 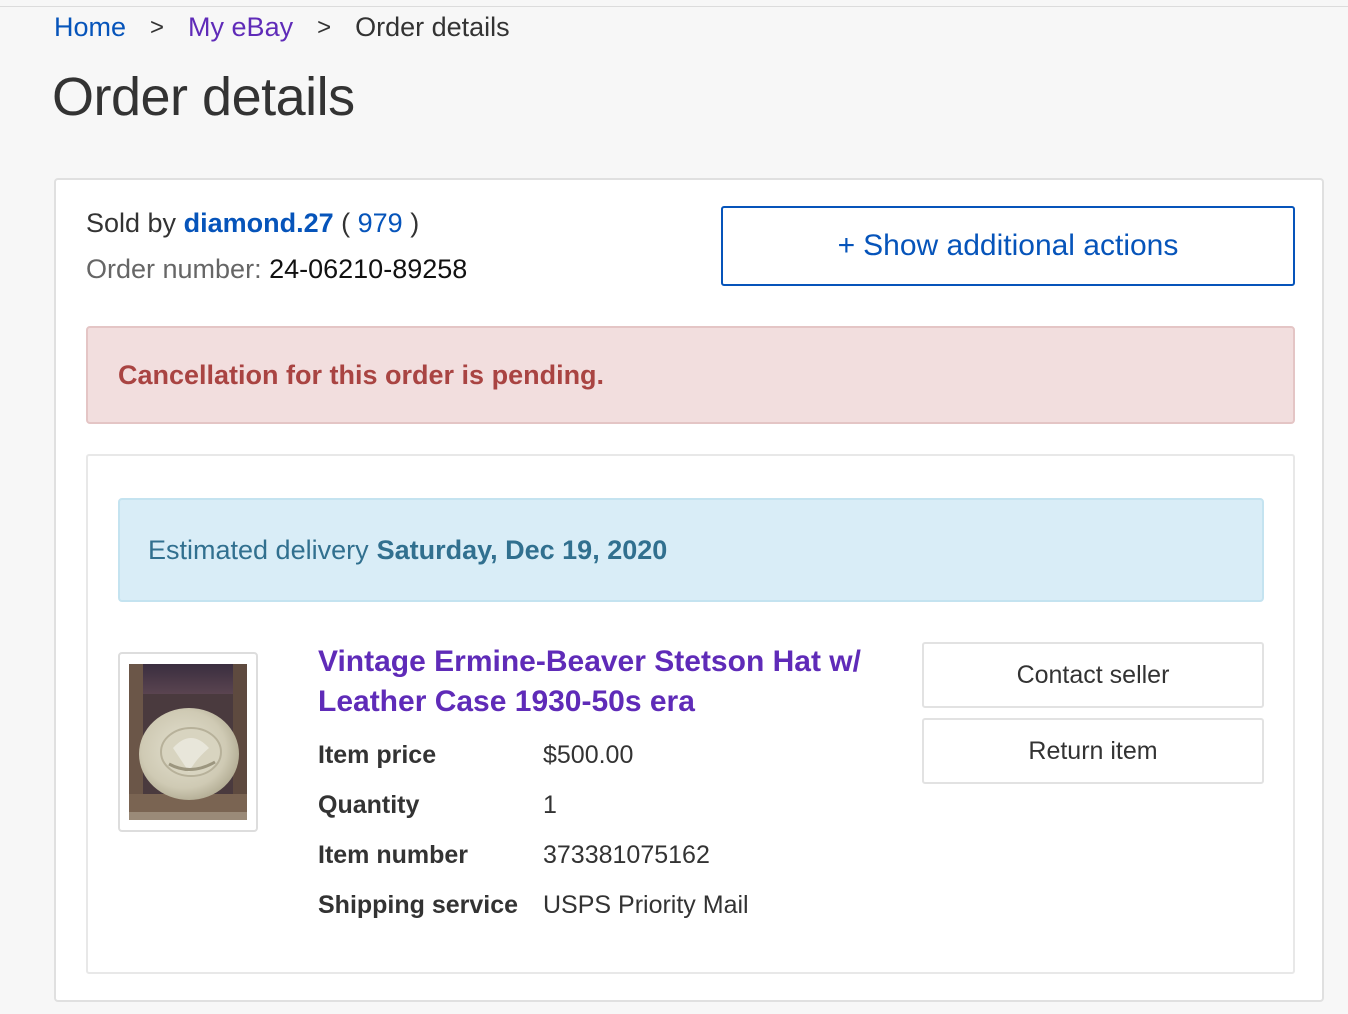 I want to click on item-number-label: Item number, so click(x=393, y=854).